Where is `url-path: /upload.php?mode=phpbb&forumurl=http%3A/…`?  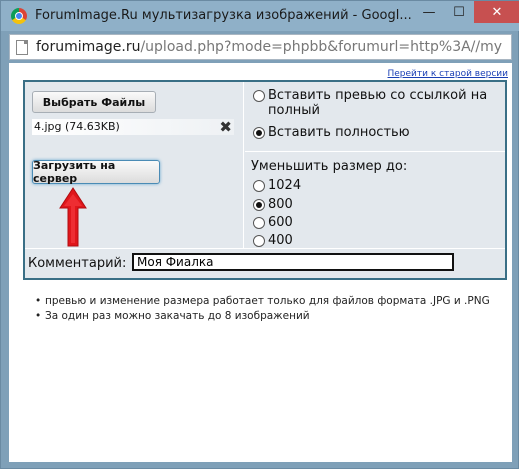
url-path: /upload.php?mode=phpbb&forumurl=http%3A/… is located at coordinates (321, 47).